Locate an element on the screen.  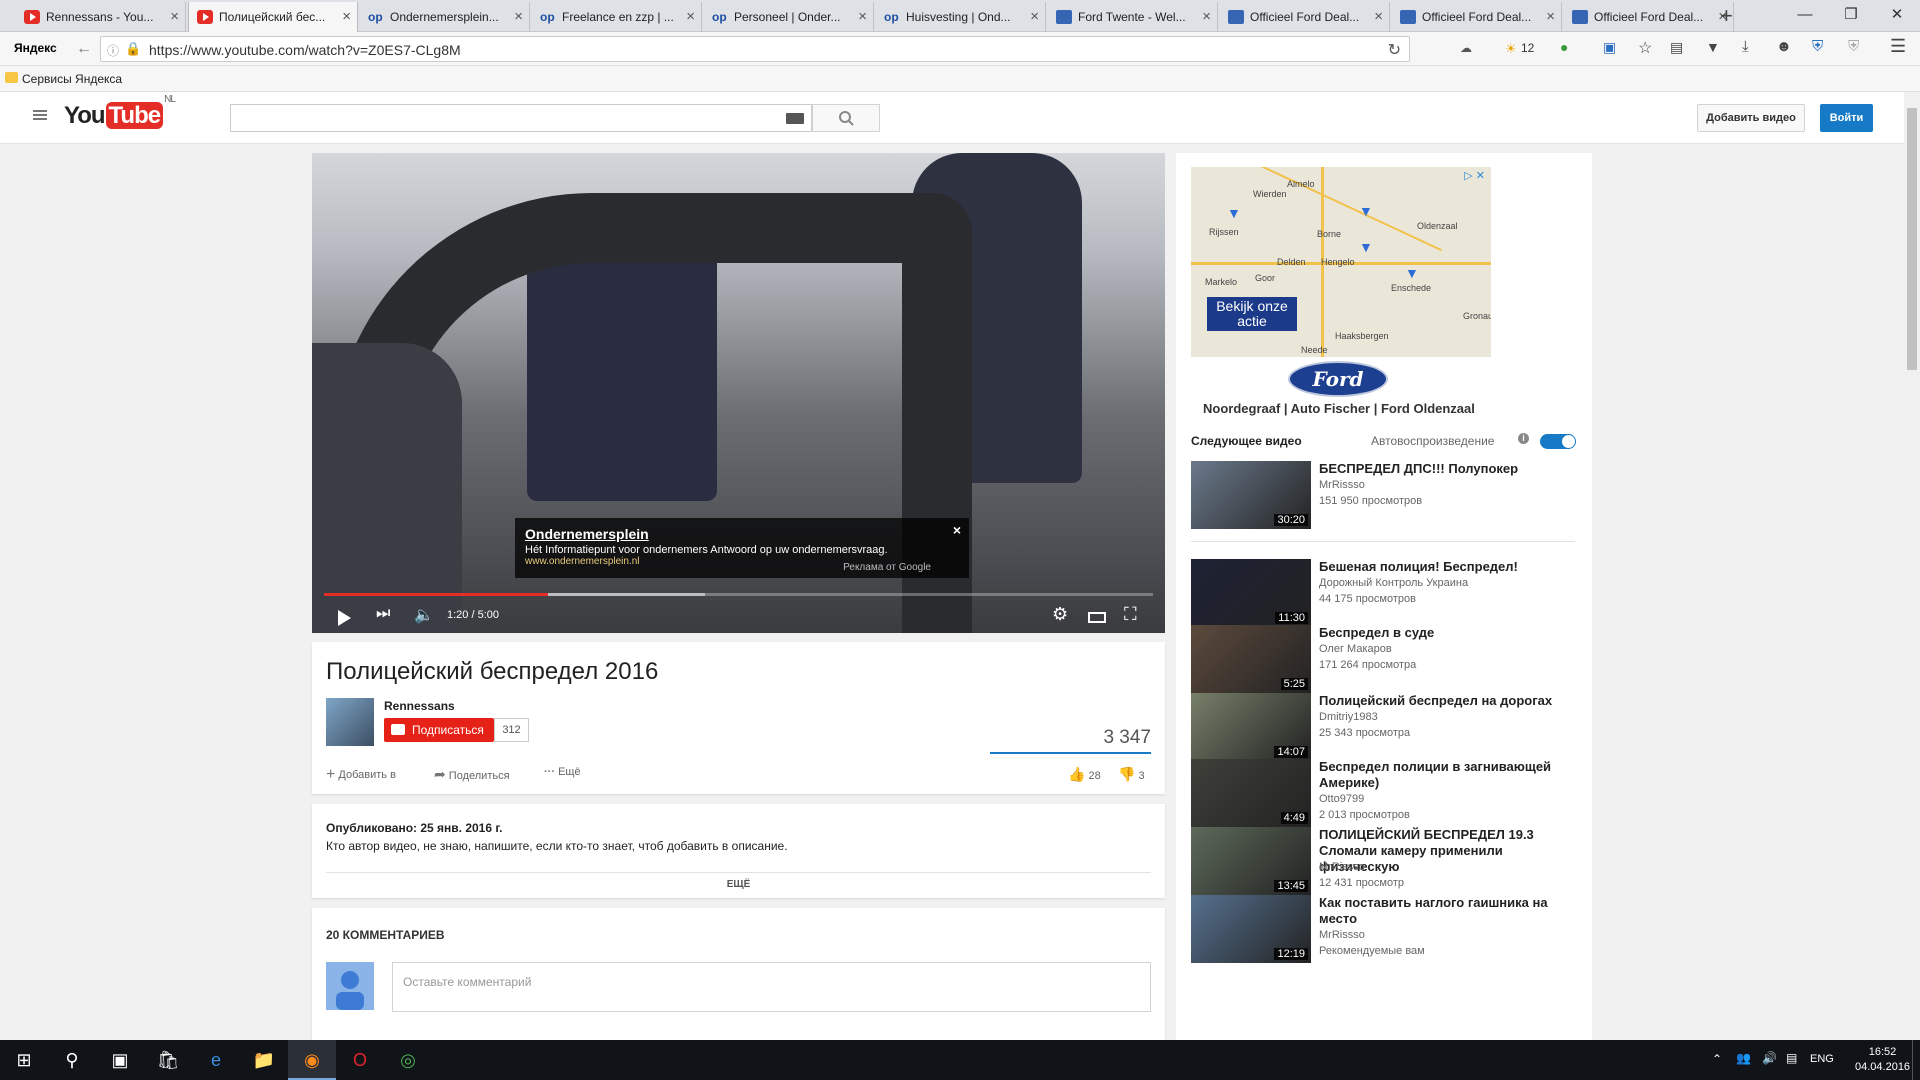
dislike-button: 👎 3 is located at coordinates (1131, 774).